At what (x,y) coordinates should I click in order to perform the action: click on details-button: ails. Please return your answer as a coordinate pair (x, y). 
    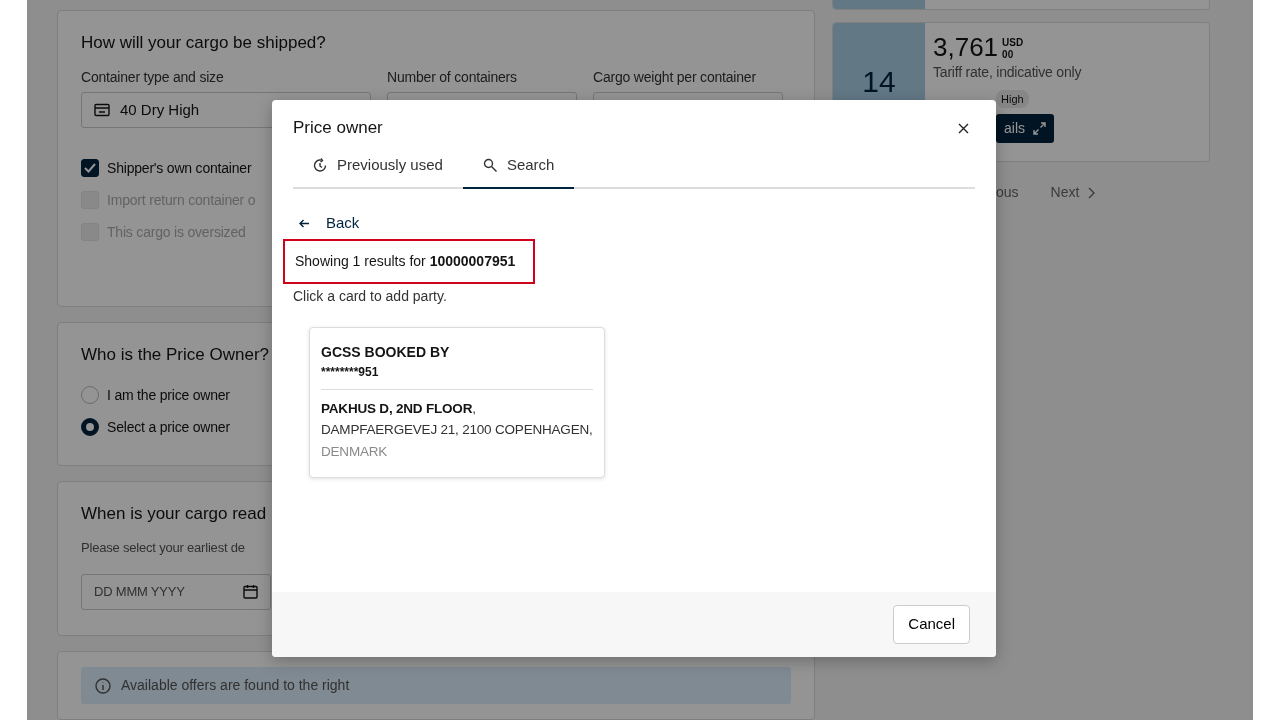
    Looking at the image, I should click on (1025, 129).